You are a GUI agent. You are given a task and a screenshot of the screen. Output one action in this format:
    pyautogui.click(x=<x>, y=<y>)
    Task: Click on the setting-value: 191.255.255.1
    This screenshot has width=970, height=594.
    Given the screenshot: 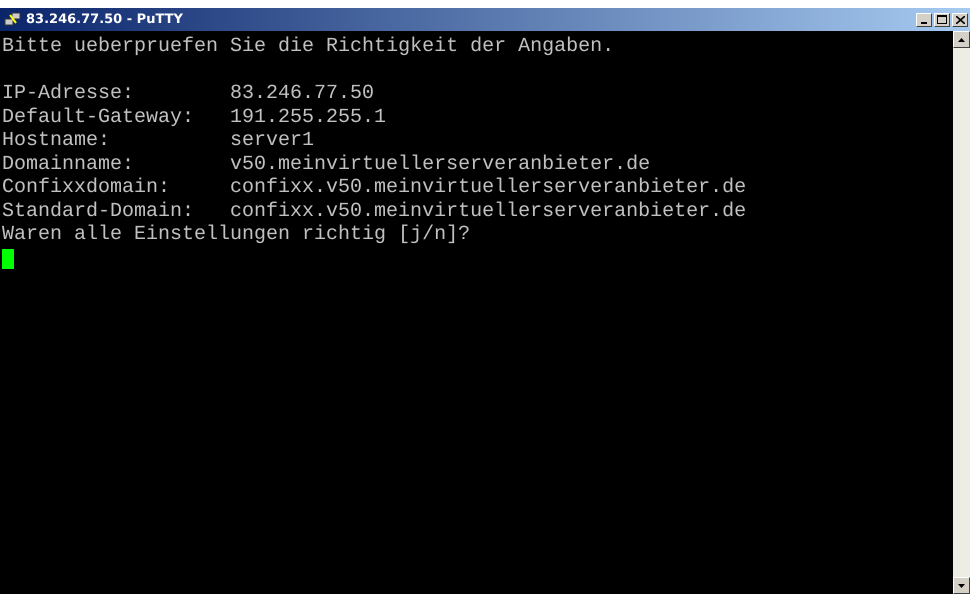 What is the action you would take?
    pyautogui.click(x=309, y=117)
    